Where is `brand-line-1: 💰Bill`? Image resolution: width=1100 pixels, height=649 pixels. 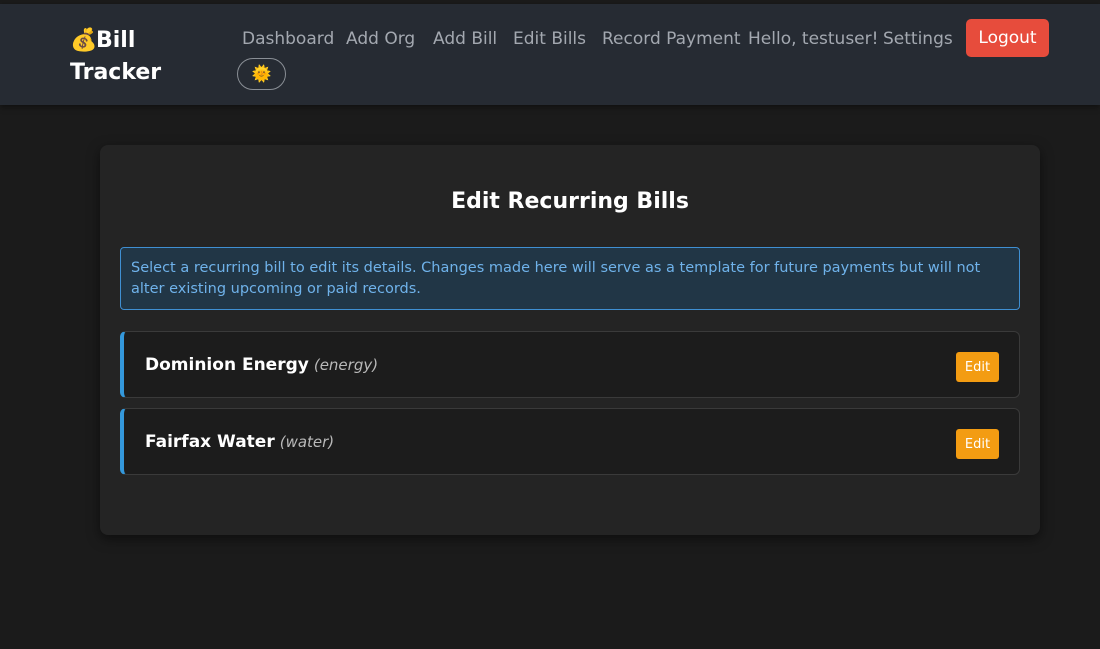
brand-line-1: 💰Bill is located at coordinates (115, 41).